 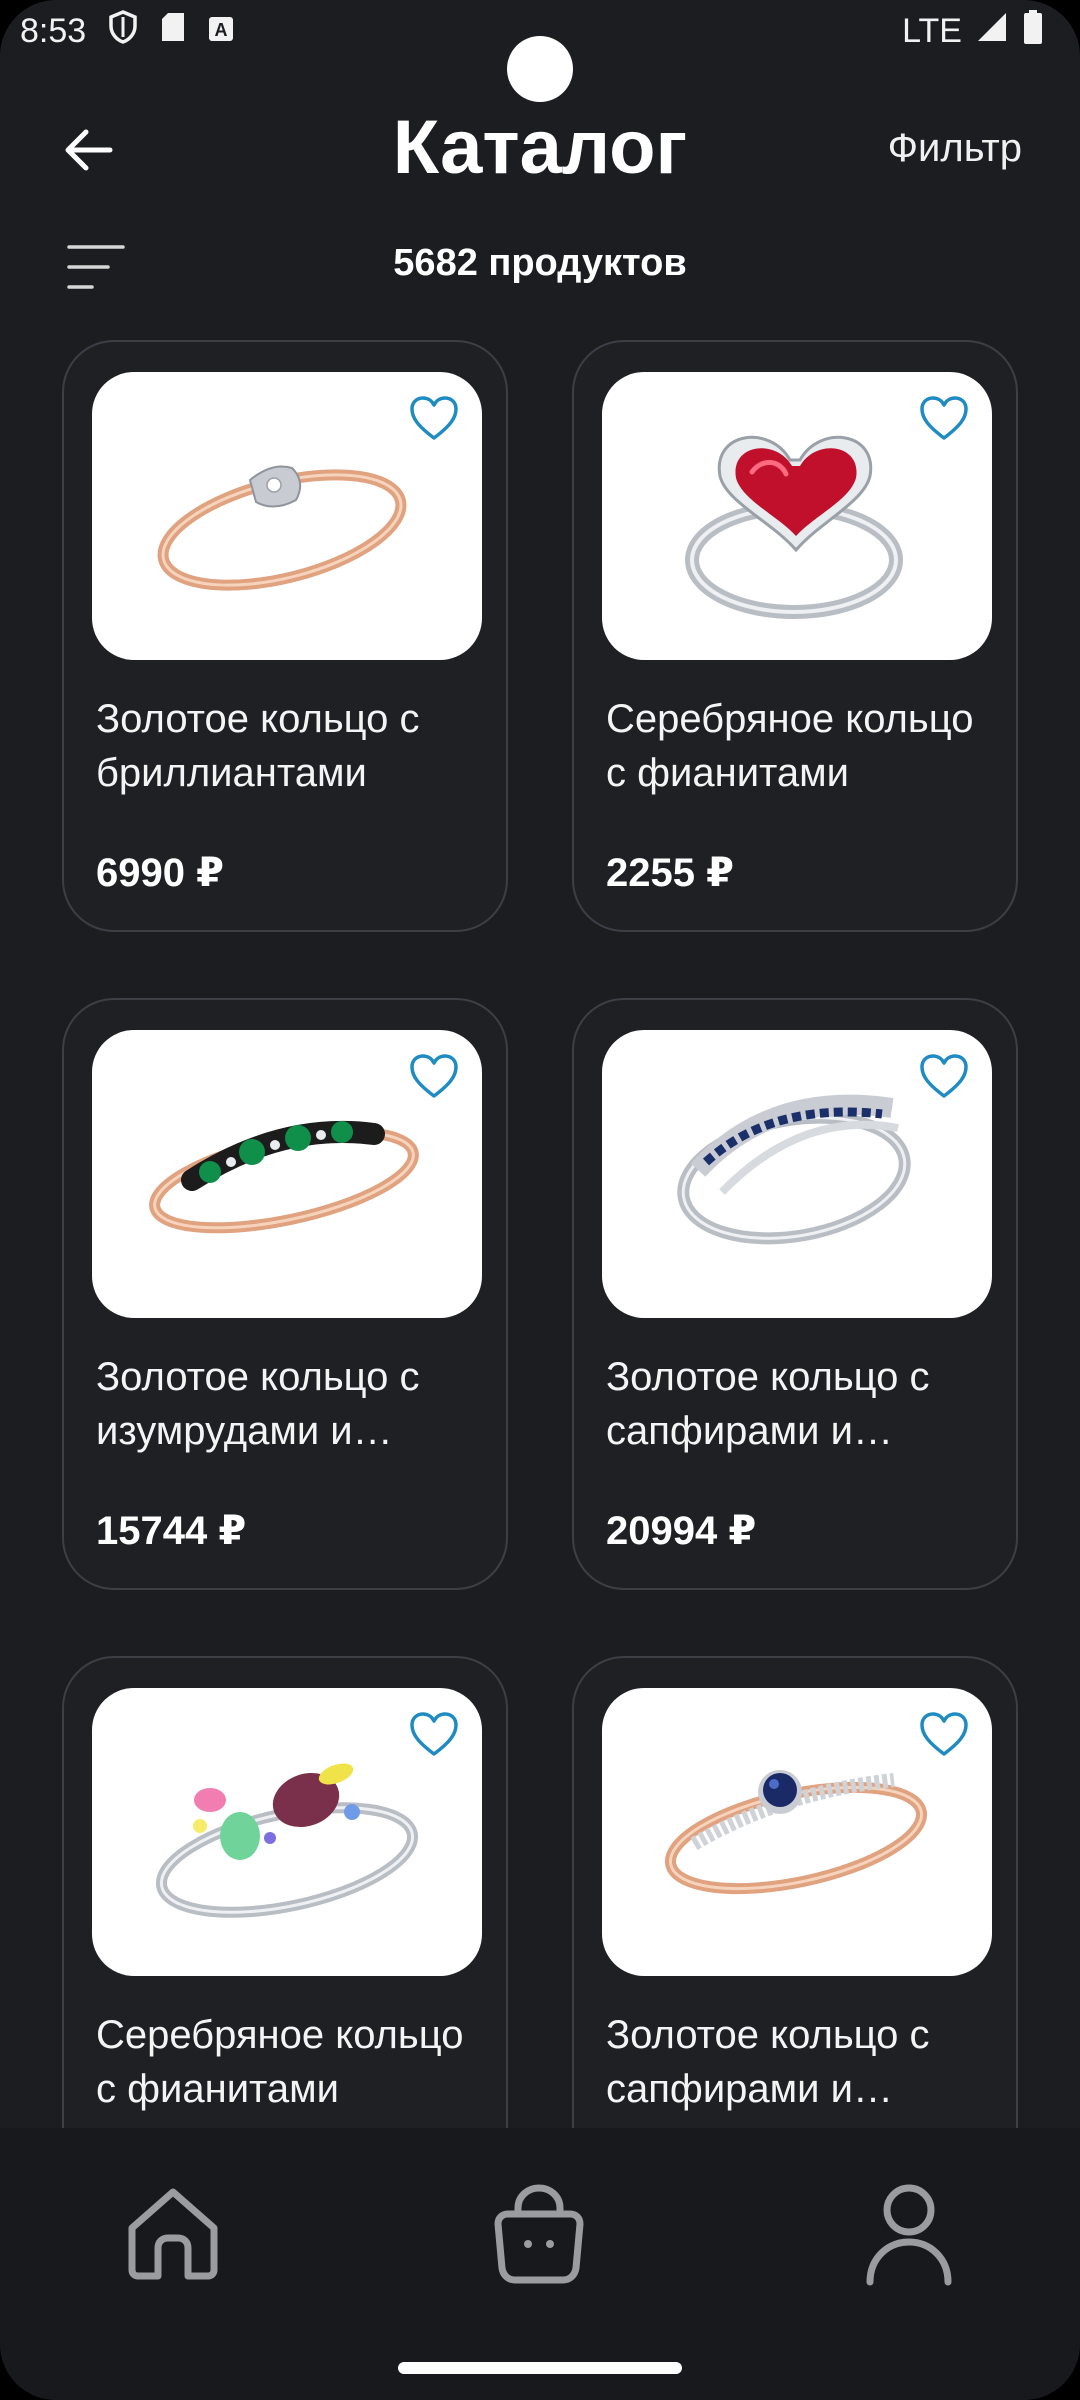 I want to click on shield-icon, so click(x=123, y=31).